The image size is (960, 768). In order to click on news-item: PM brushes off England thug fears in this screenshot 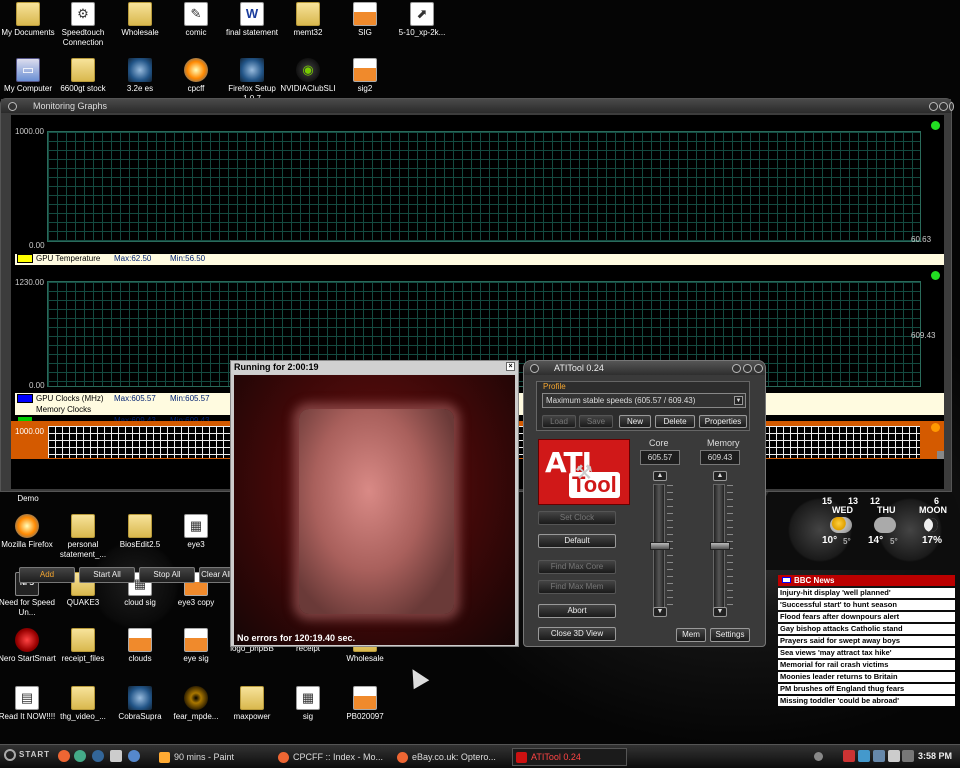, I will do `click(866, 689)`.